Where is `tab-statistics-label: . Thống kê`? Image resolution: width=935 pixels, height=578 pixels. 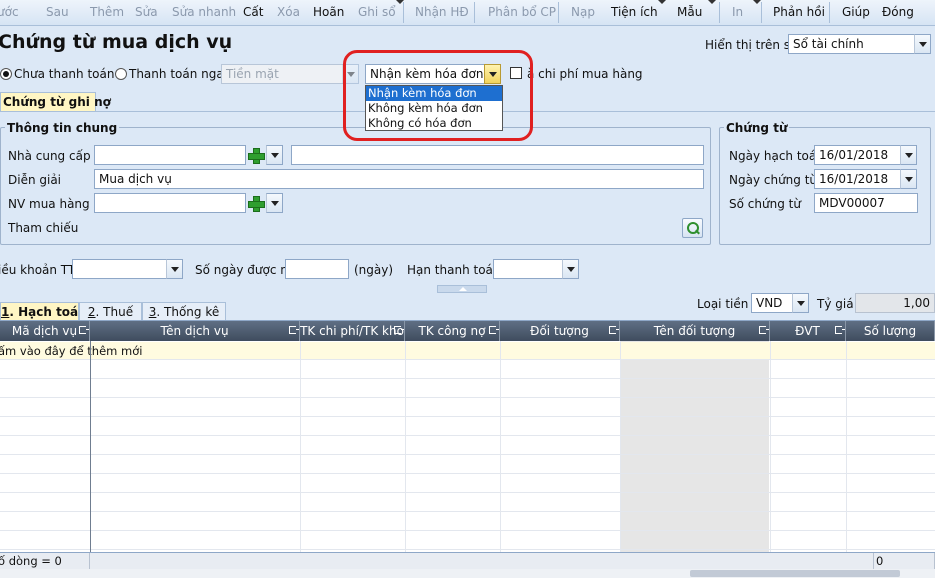 tab-statistics-label: . Thống kê is located at coordinates (188, 312).